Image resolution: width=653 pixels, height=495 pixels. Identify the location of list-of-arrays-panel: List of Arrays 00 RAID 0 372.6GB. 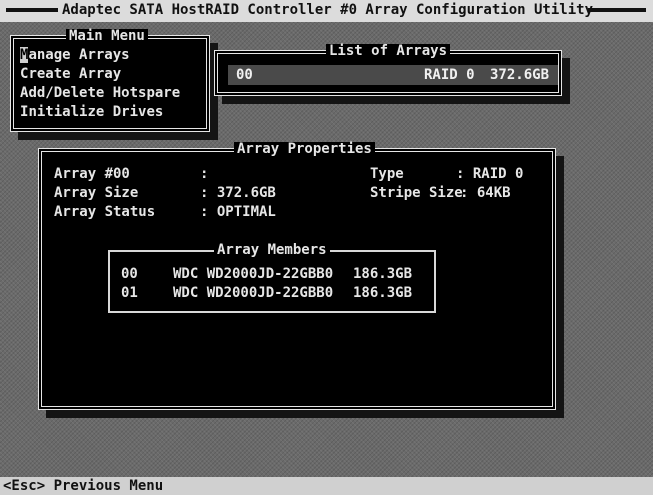
(388, 70).